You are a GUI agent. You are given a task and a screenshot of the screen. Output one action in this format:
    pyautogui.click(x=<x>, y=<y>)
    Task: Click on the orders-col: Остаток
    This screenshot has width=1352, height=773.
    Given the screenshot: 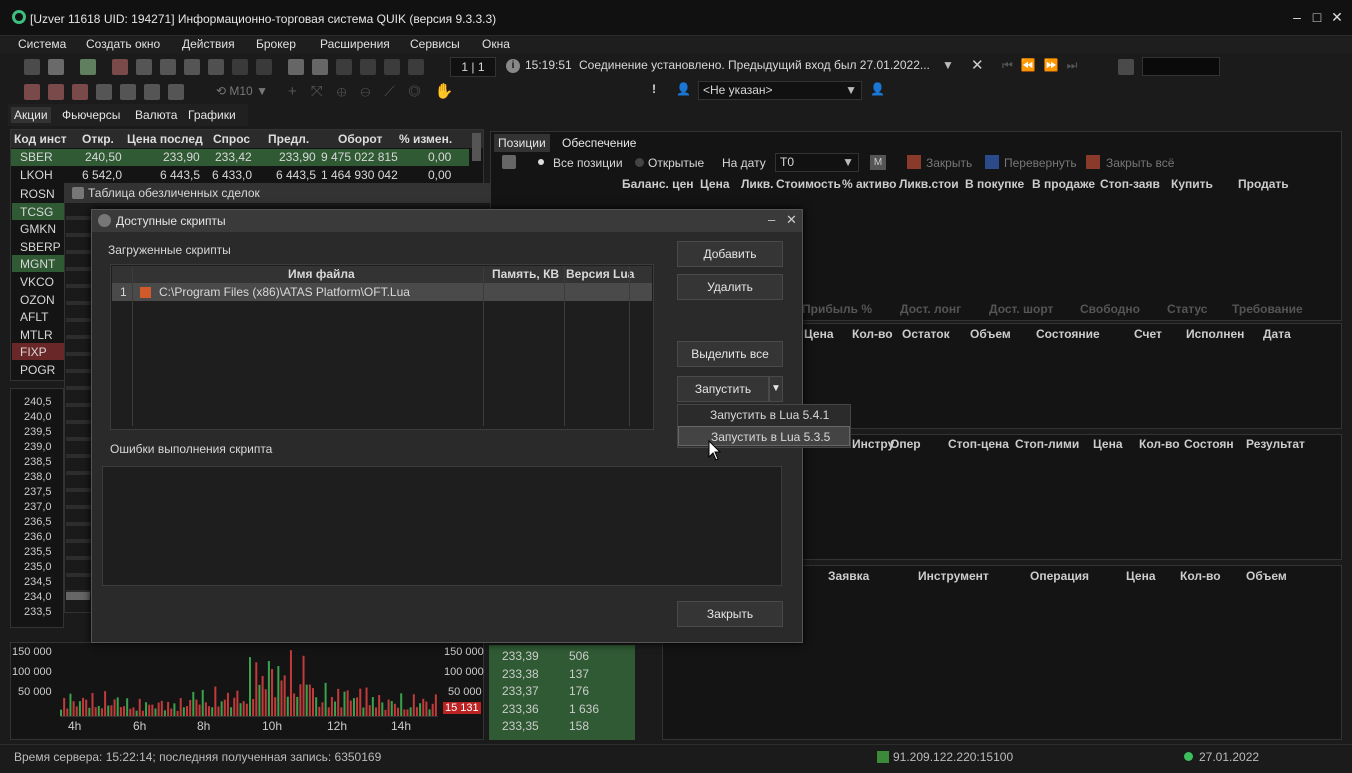 What is the action you would take?
    pyautogui.click(x=926, y=334)
    